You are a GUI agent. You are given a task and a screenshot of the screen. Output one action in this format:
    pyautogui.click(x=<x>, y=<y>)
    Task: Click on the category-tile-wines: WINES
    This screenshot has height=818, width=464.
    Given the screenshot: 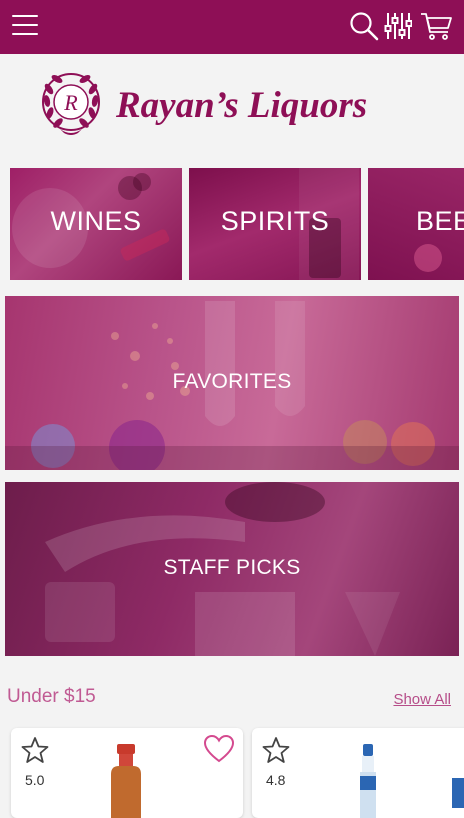 What is the action you would take?
    pyautogui.click(x=96, y=224)
    